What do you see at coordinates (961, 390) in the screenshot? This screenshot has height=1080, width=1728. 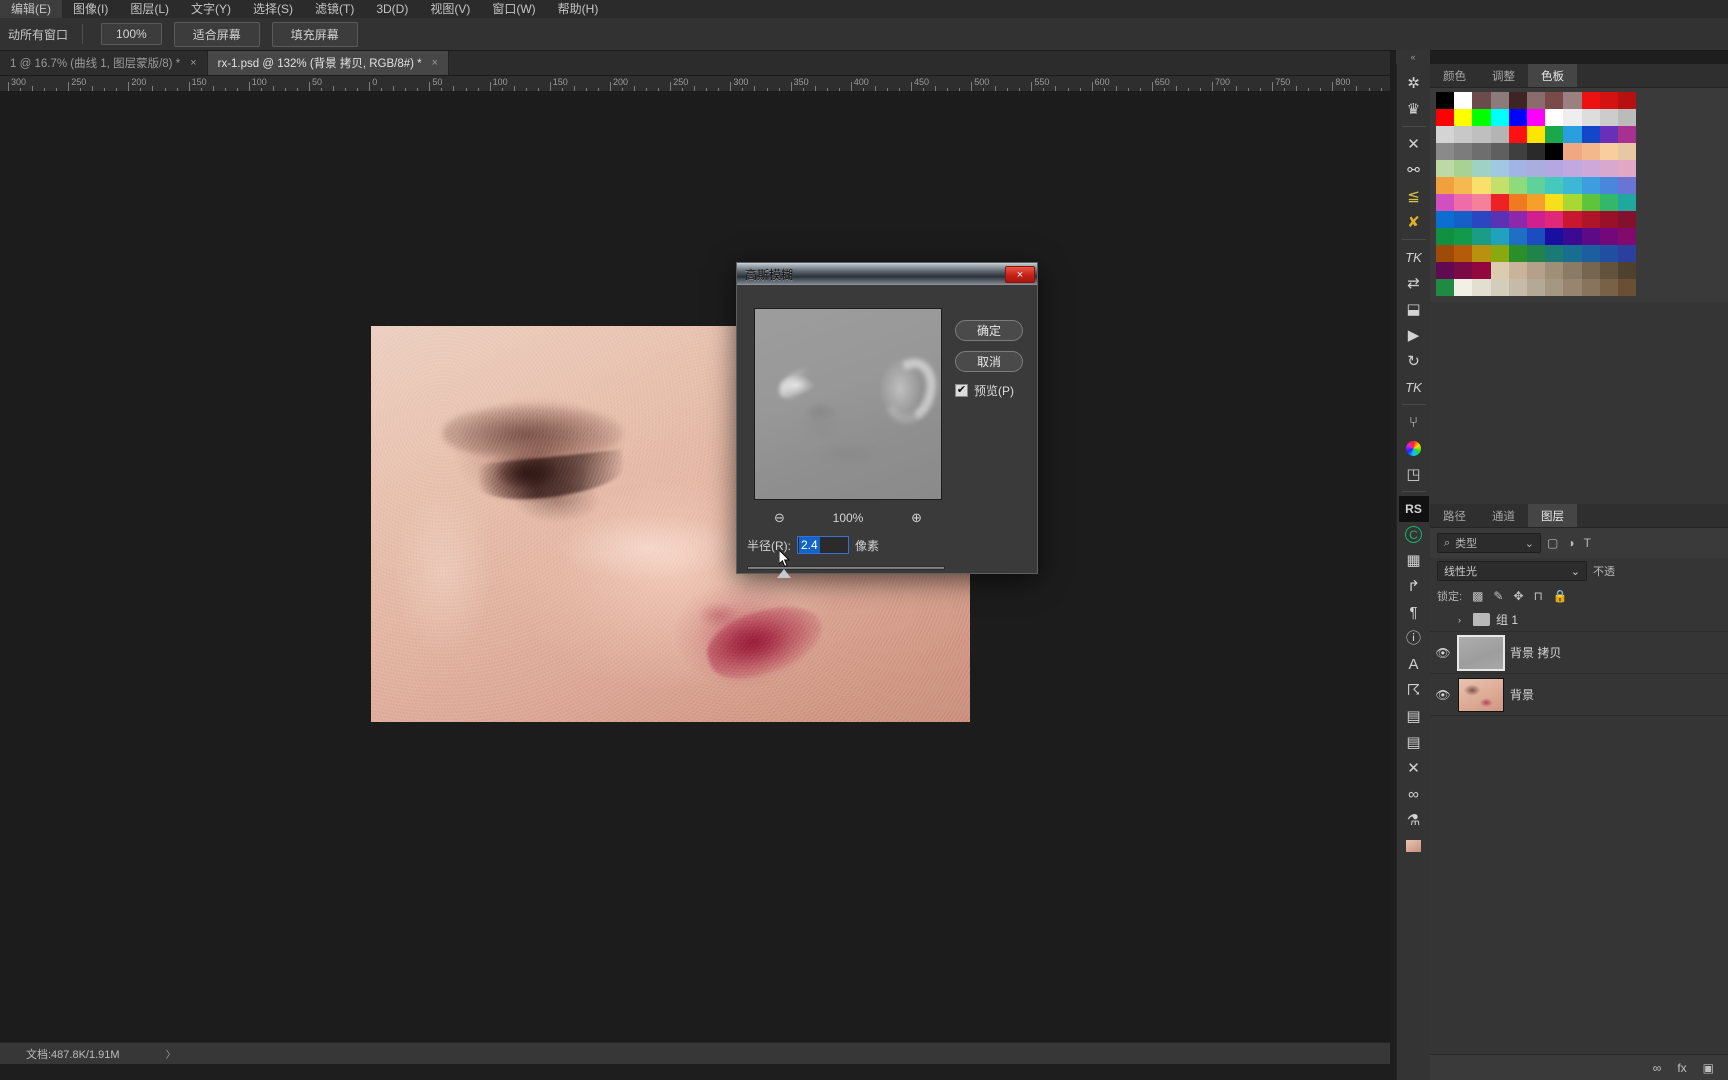 I see `checkbox-icon: ✔` at bounding box center [961, 390].